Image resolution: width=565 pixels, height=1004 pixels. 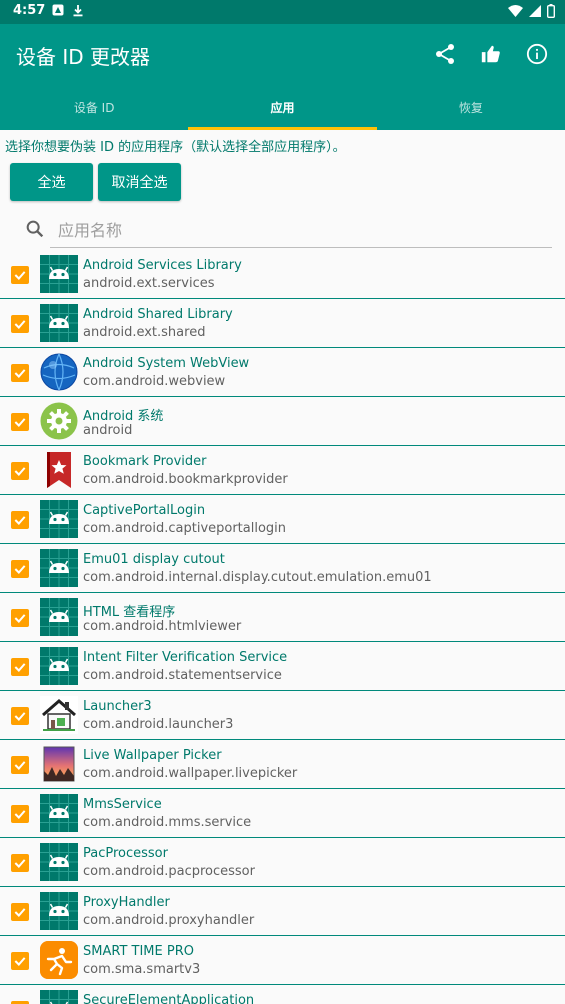 I want to click on app-package: com.android.mms.service, so click(x=167, y=822).